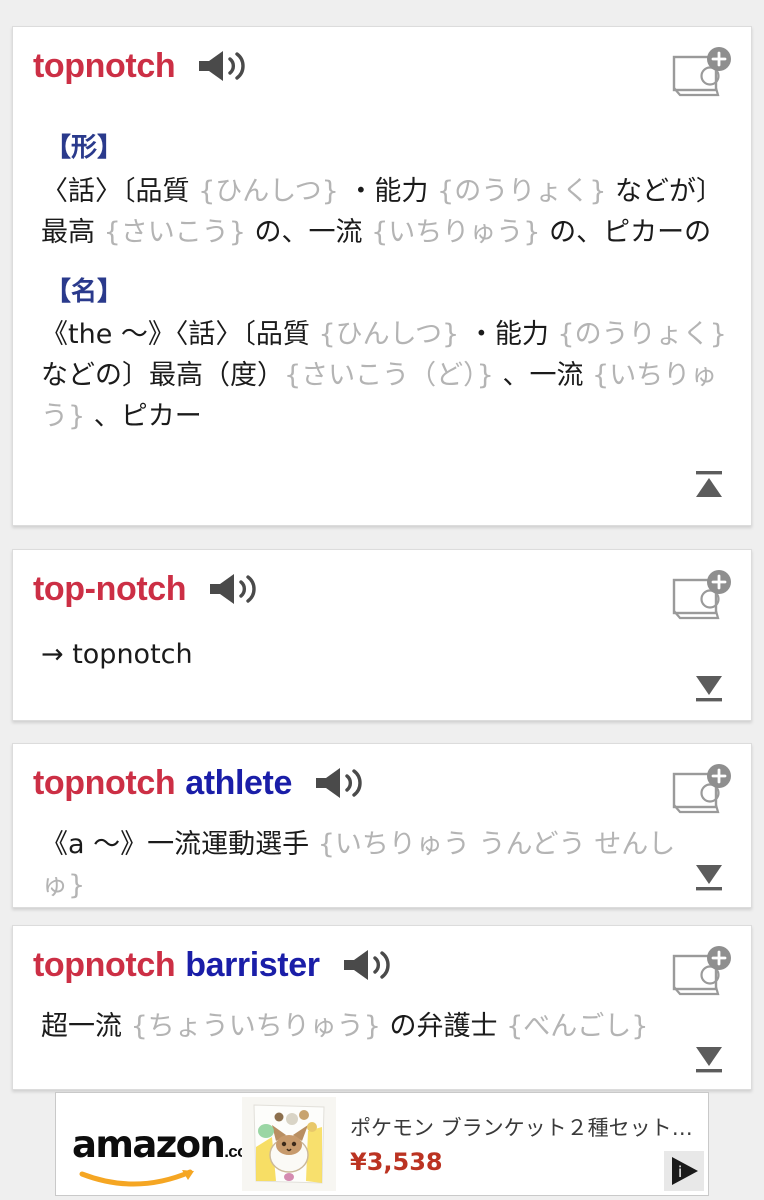 This screenshot has width=764, height=1200. What do you see at coordinates (136, 1177) in the screenshot?
I see `amazon-smile-icon` at bounding box center [136, 1177].